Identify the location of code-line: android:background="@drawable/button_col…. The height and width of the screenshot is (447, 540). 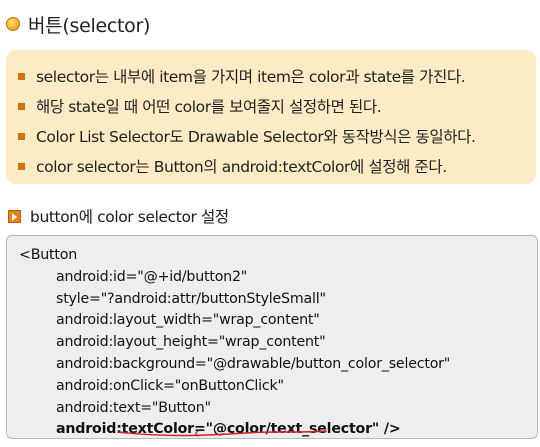
(253, 363).